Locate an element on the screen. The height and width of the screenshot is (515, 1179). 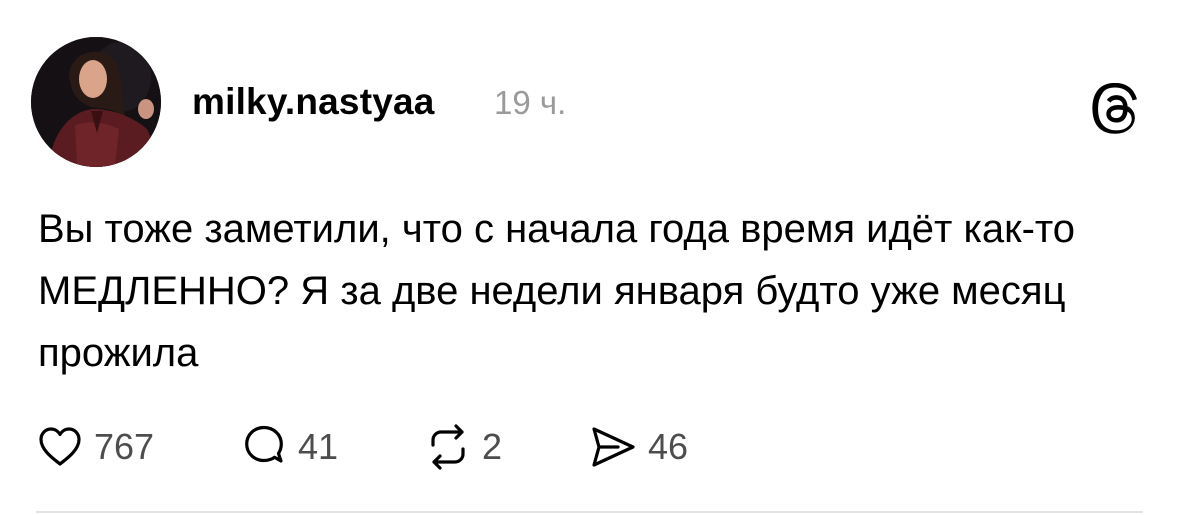
heart-icon is located at coordinates (60, 446).